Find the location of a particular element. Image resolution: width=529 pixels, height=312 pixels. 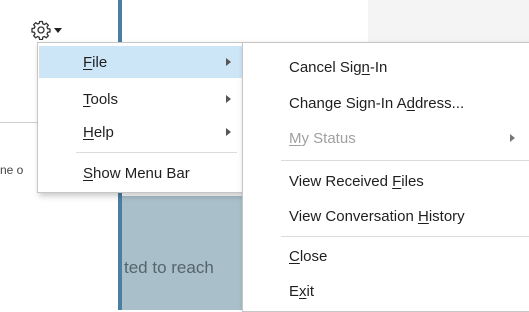

status-panel-partial-text: ted to reach is located at coordinates (169, 267).